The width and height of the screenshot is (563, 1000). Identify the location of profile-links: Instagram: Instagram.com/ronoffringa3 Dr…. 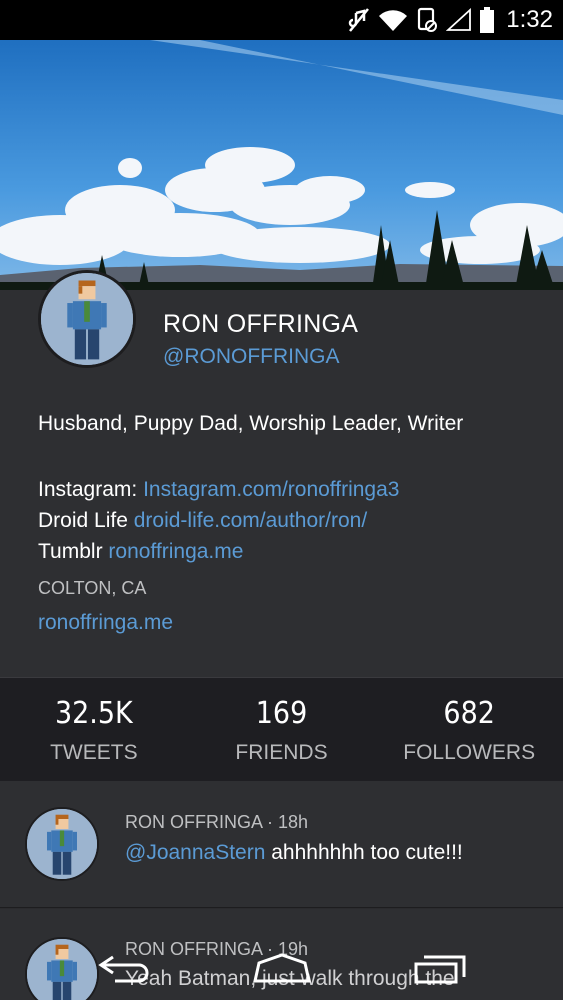
(218, 520).